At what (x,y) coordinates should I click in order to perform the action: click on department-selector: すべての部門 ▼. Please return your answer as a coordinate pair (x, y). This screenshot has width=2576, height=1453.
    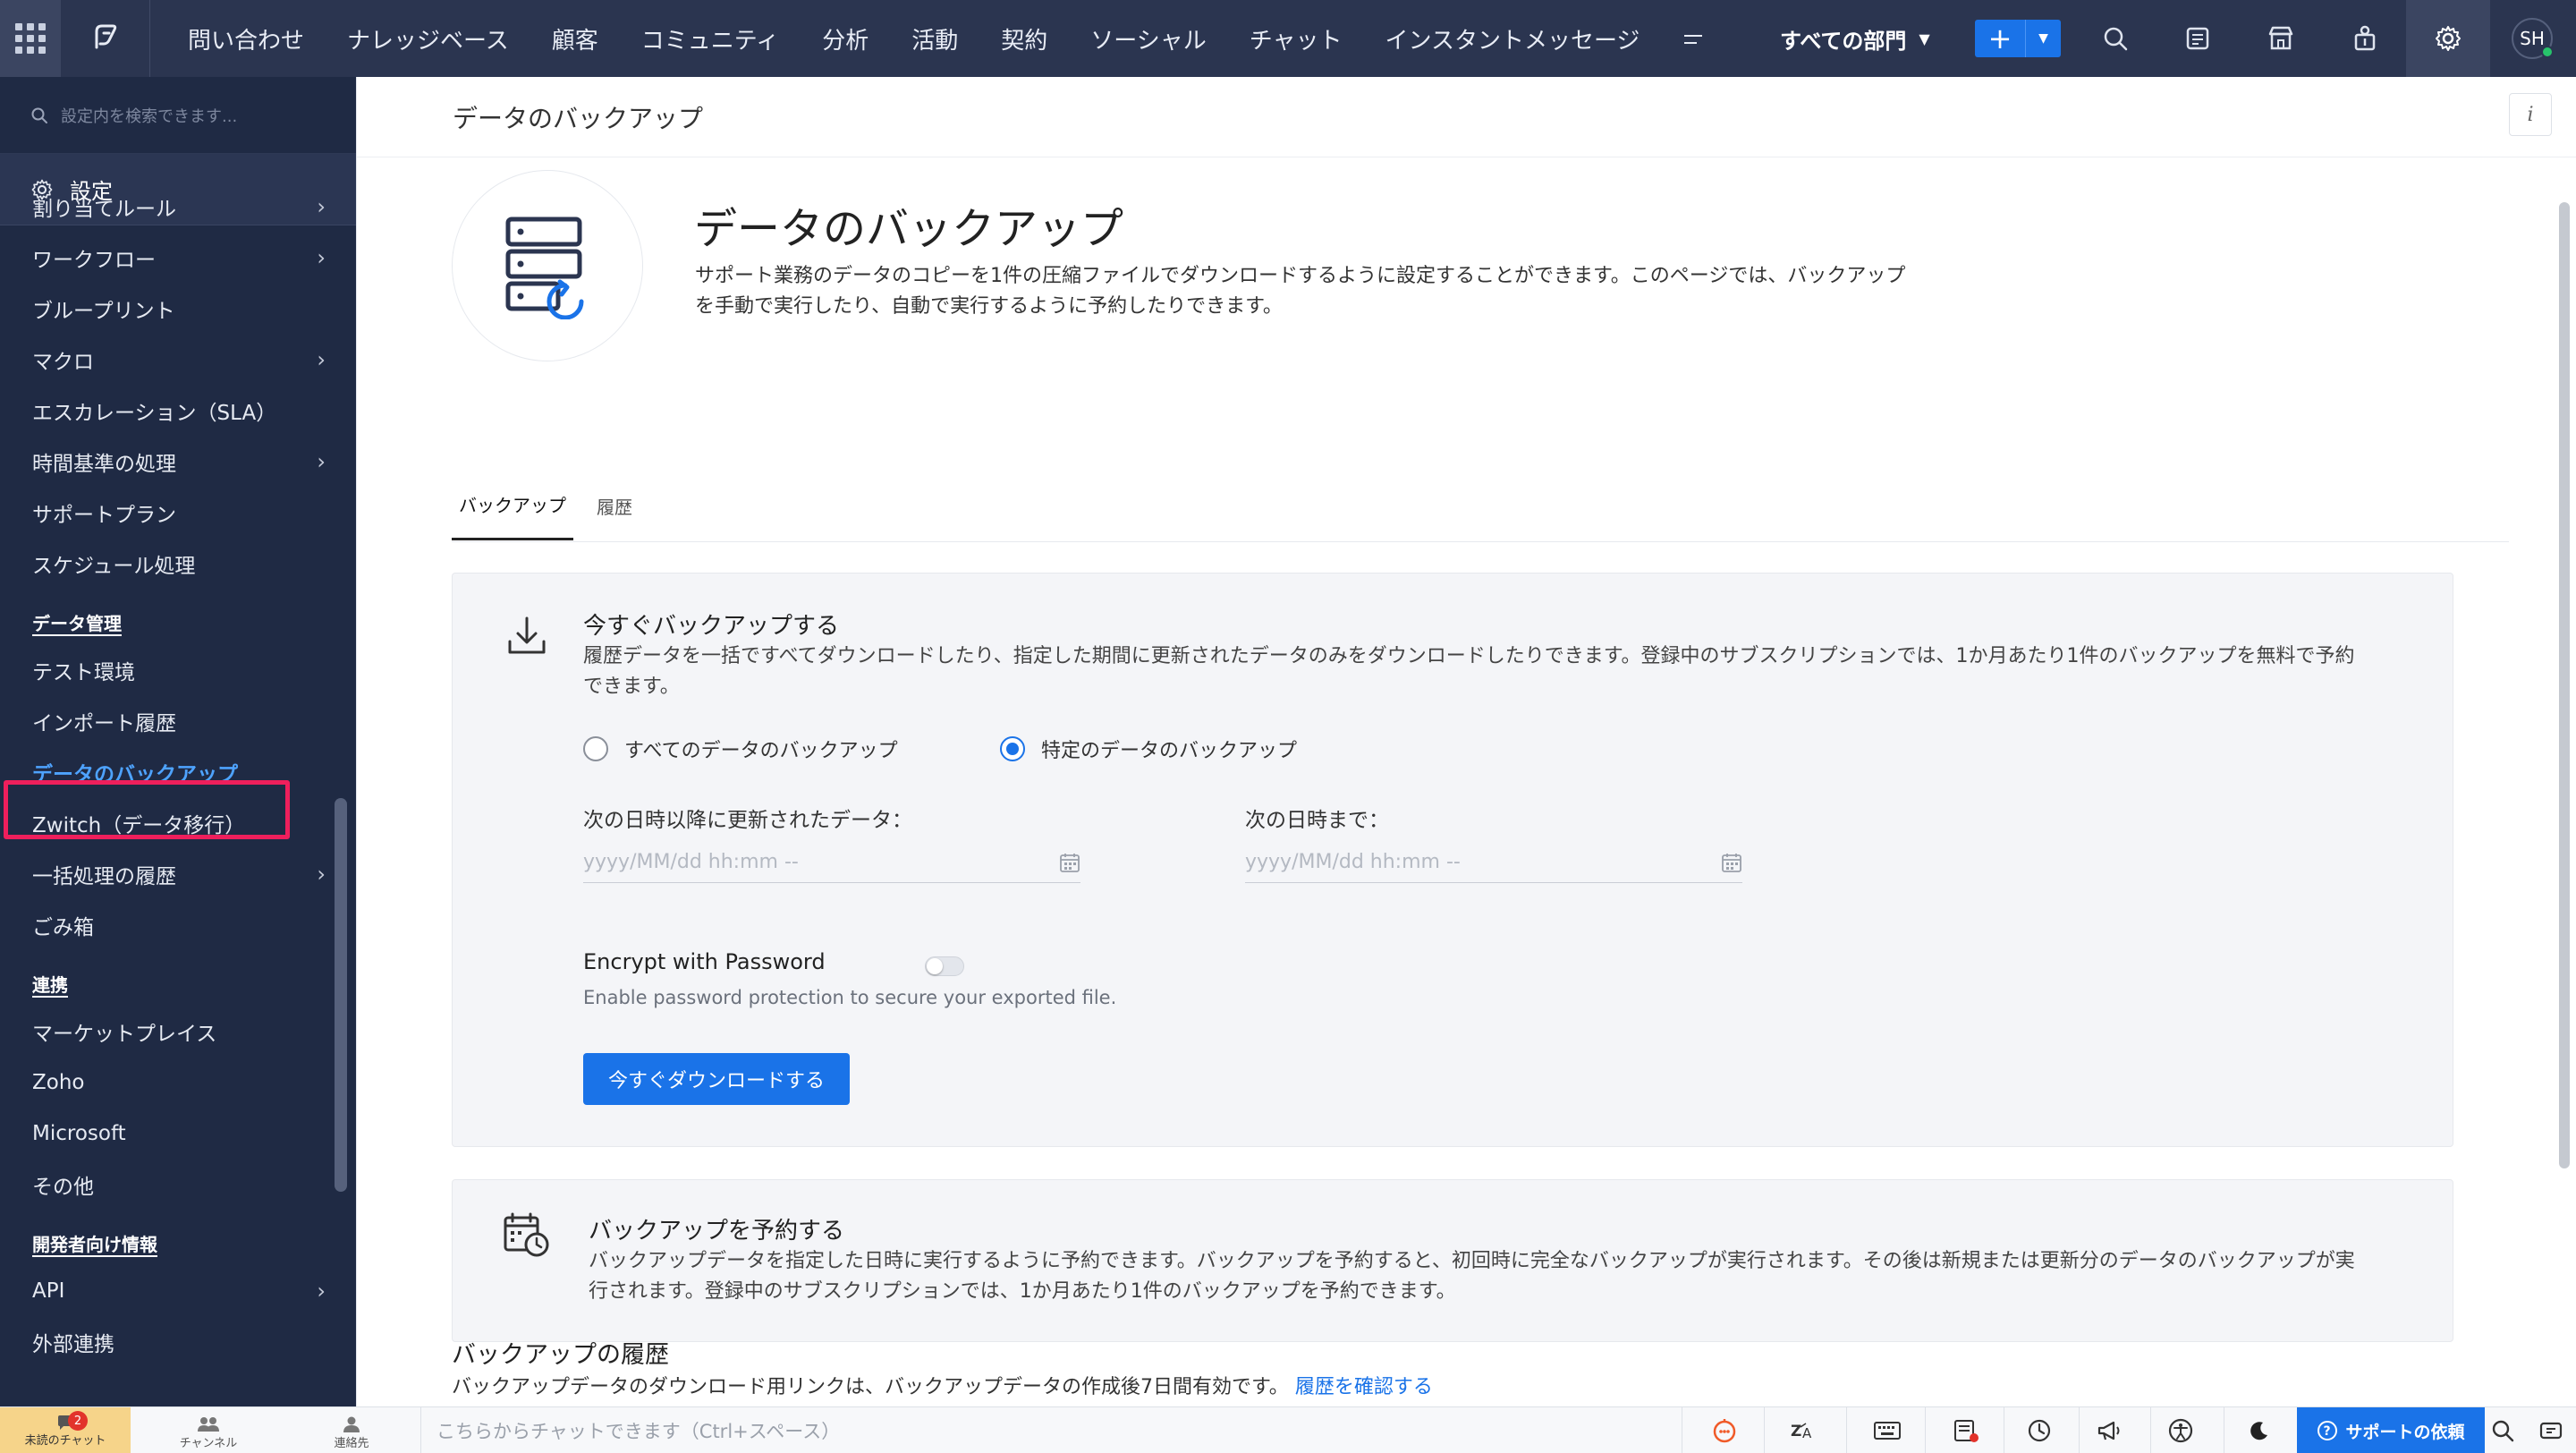
    Looking at the image, I should click on (1855, 38).